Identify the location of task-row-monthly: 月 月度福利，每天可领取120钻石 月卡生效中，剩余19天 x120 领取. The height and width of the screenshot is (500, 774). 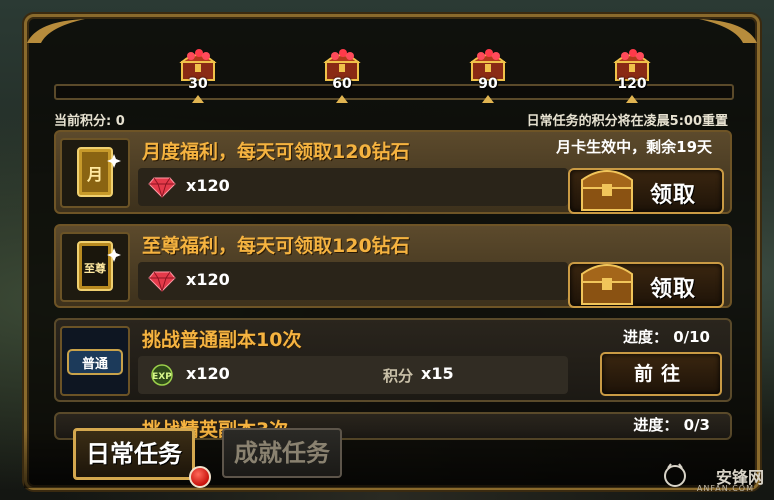
(393, 172).